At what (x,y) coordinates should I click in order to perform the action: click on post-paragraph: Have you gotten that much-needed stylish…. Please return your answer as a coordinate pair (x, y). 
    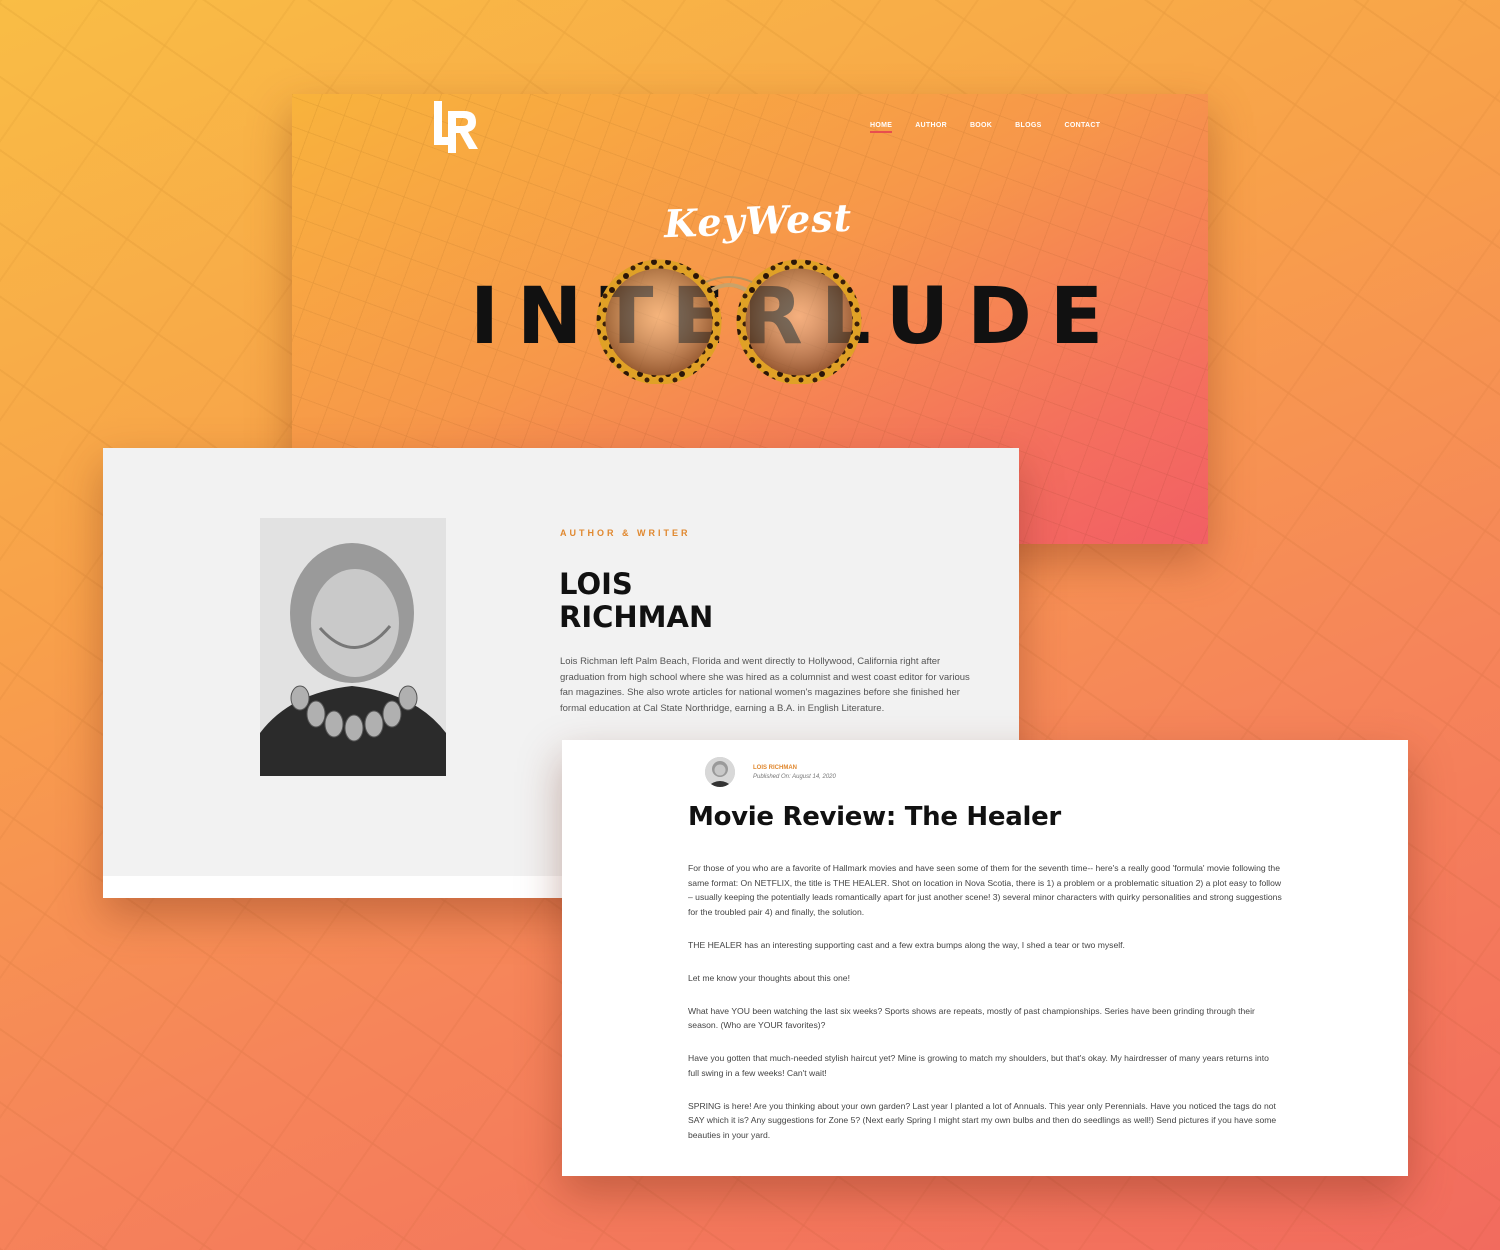
    Looking at the image, I should click on (978, 1065).